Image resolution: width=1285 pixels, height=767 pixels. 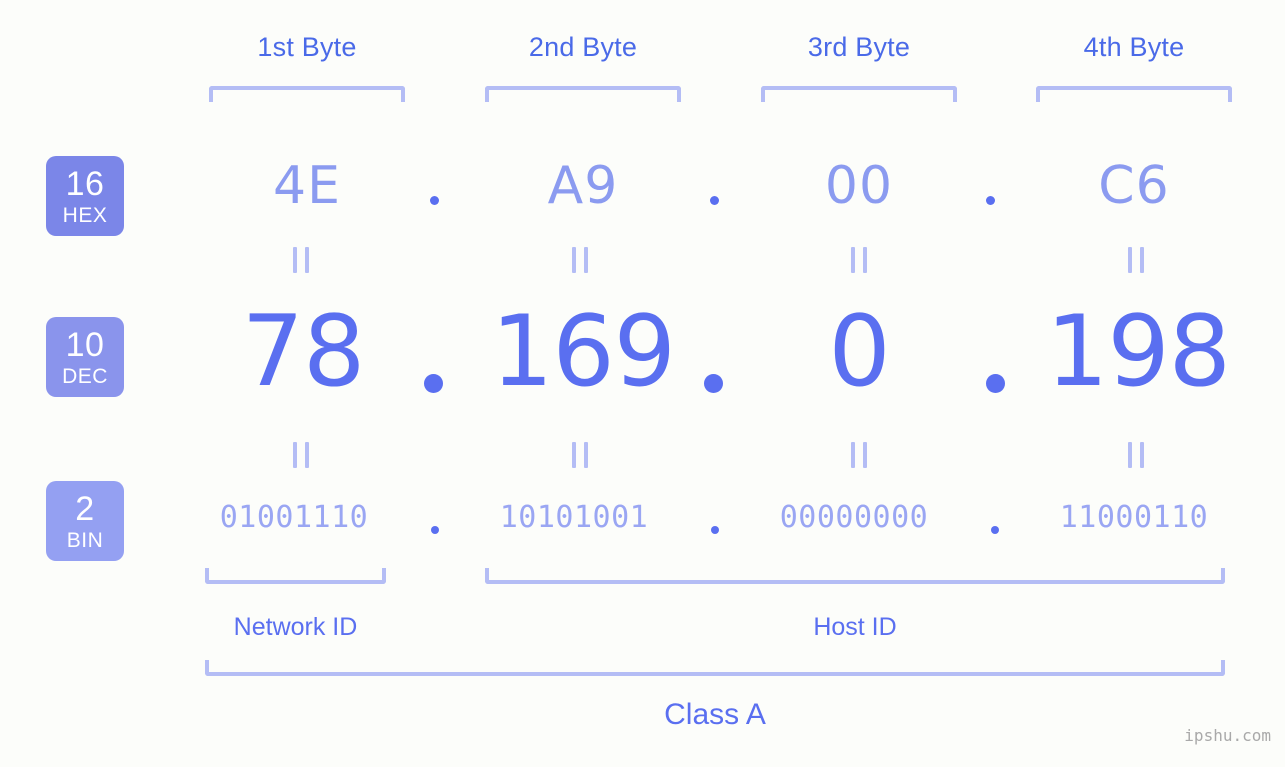 I want to click on byte-header-3: 3rd Byte, so click(x=859, y=47).